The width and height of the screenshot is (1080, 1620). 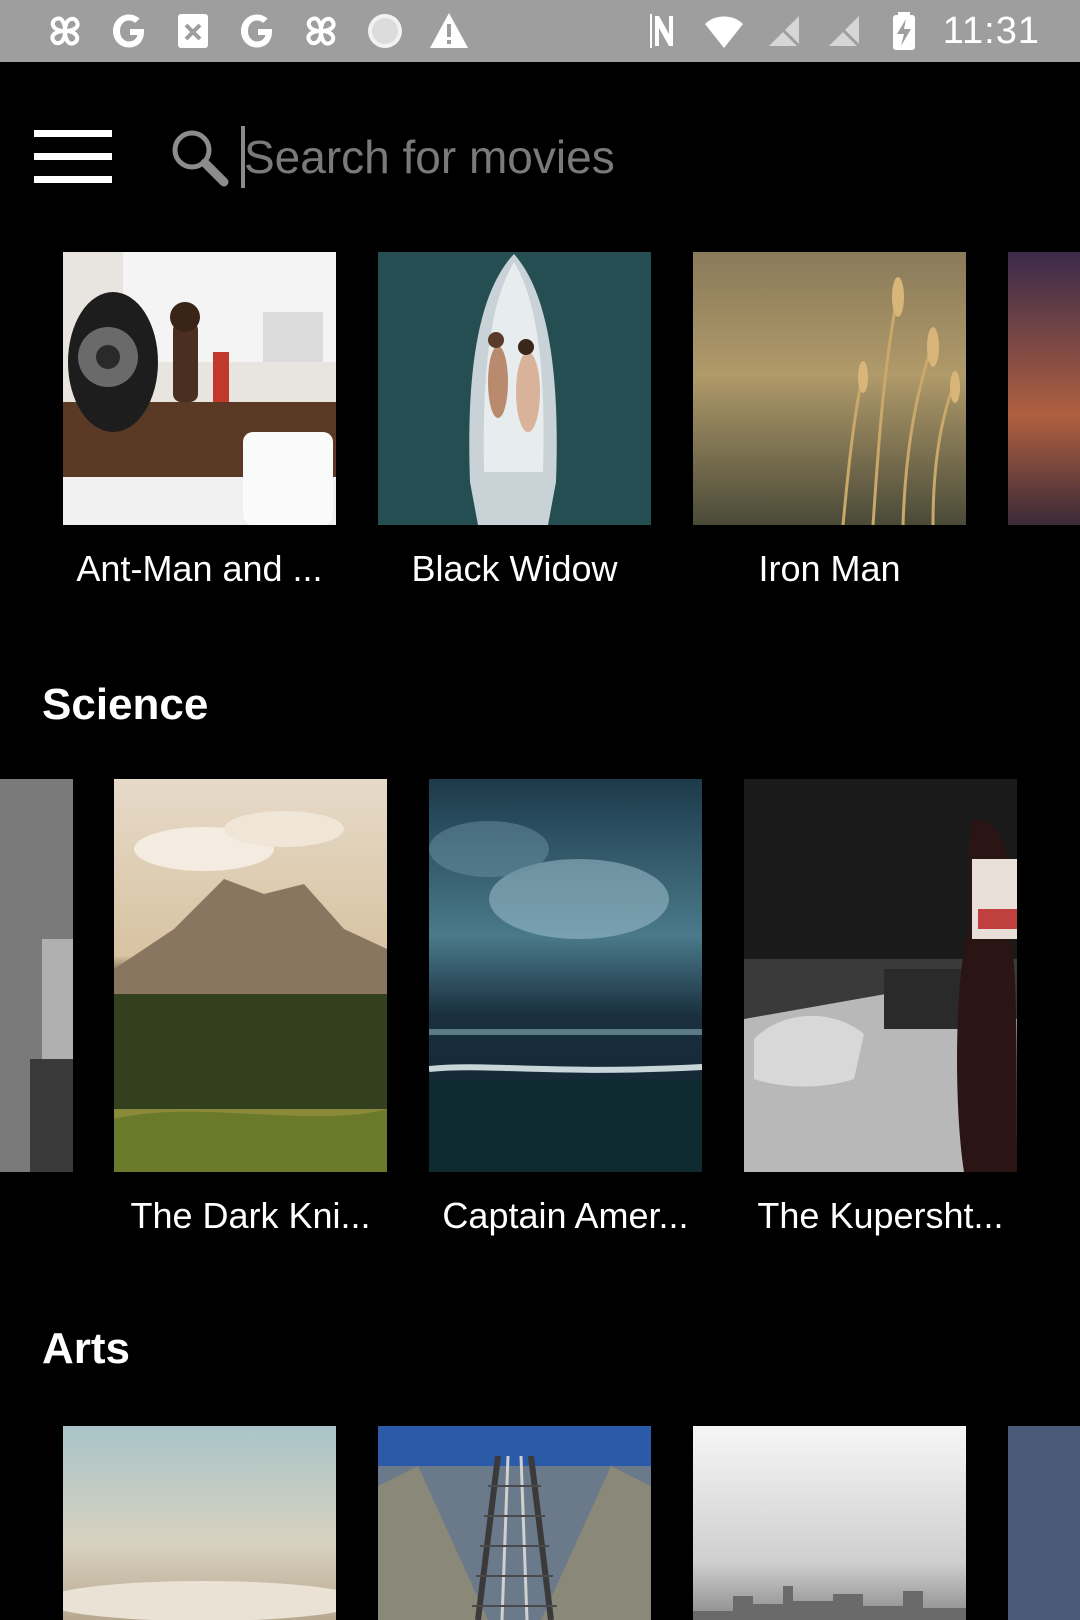 What do you see at coordinates (664, 31) in the screenshot?
I see `nfc-icon` at bounding box center [664, 31].